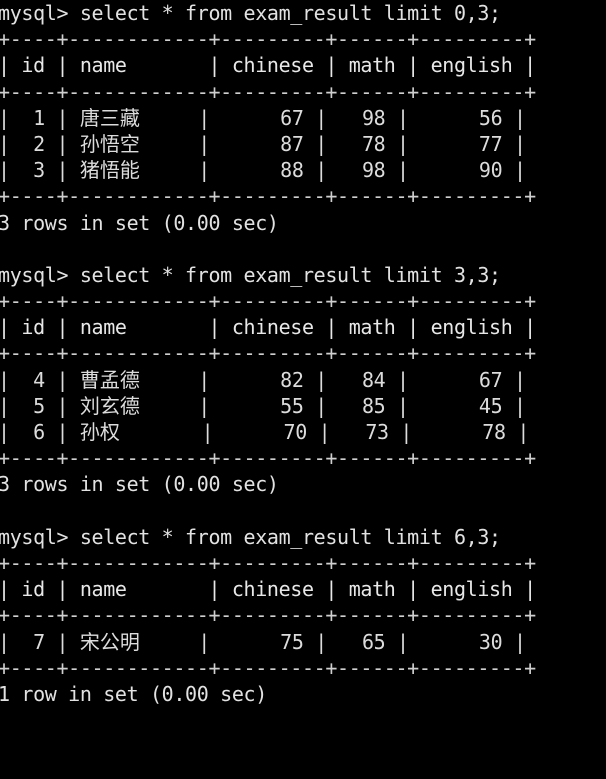 This screenshot has width=606, height=779. I want to click on row-id-cell: | 4 |, so click(40, 379).